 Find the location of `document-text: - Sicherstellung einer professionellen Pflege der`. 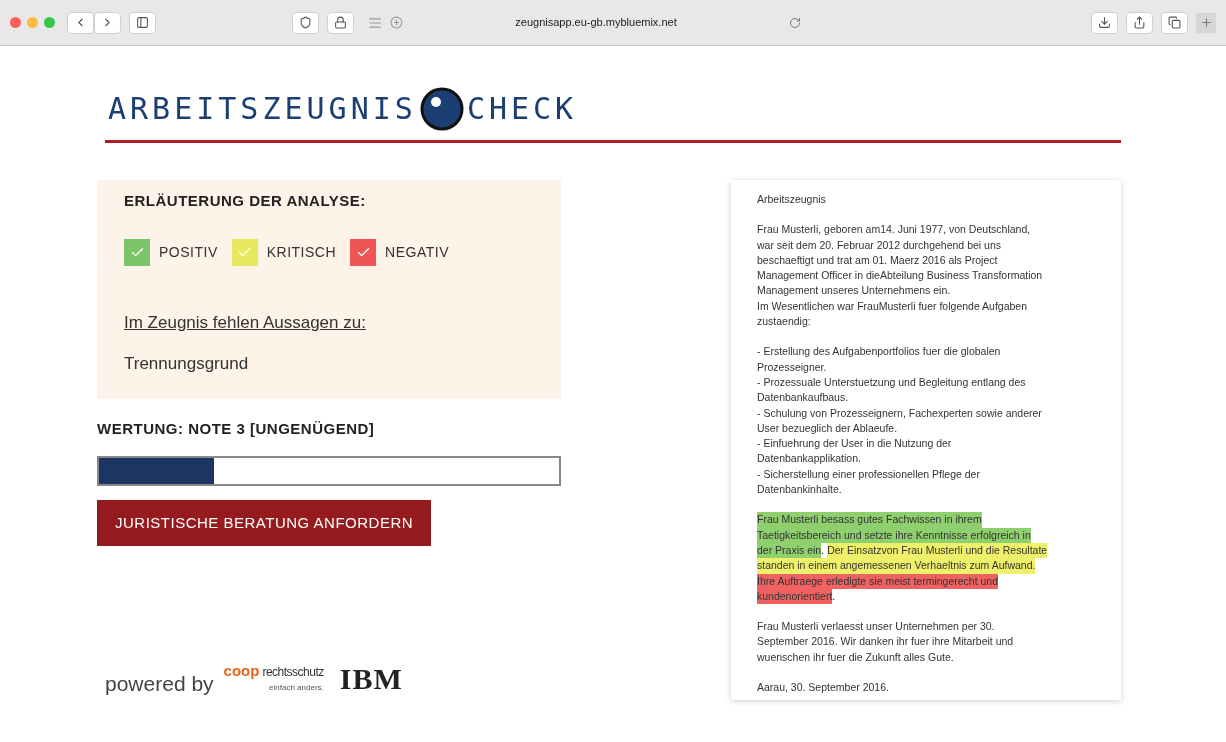

document-text: - Sicherstellung einer professionellen Pflege der is located at coordinates (868, 474).